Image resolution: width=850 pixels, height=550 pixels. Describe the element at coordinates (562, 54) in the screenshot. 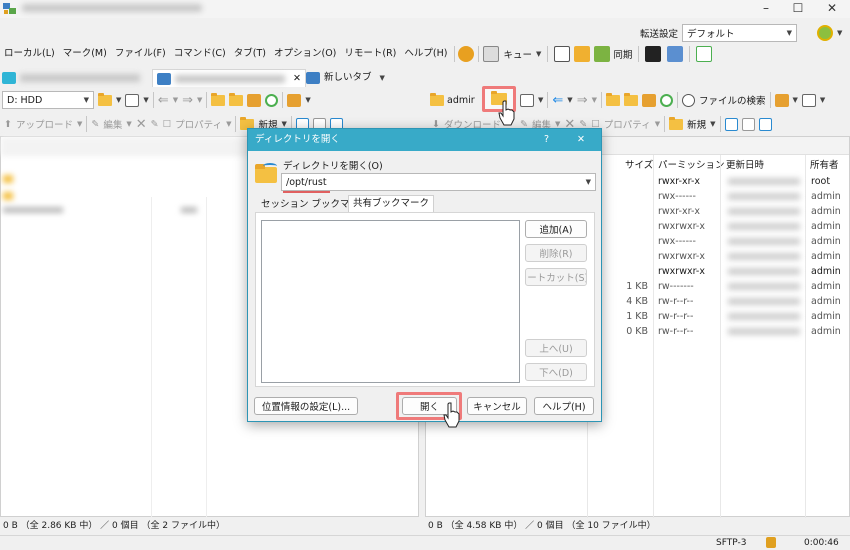

I see `compare-icon` at that location.